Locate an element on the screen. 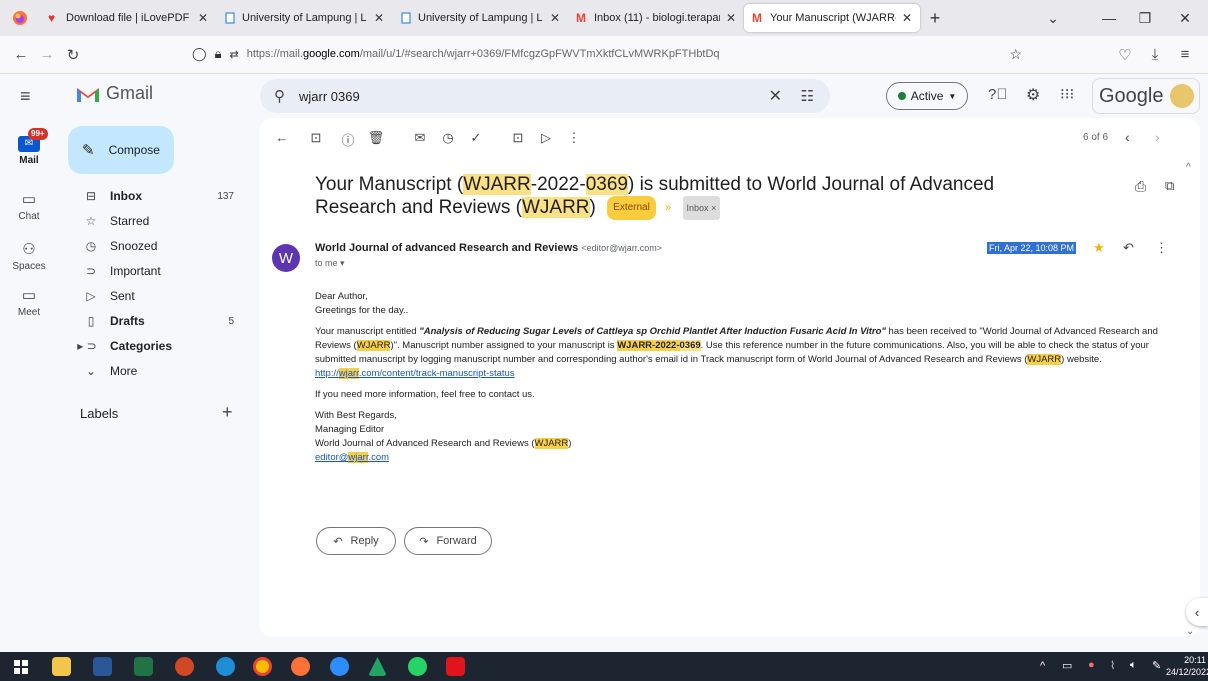 The image size is (1208, 681). sidebar-item-more: ⌄ More is located at coordinates (153, 371).